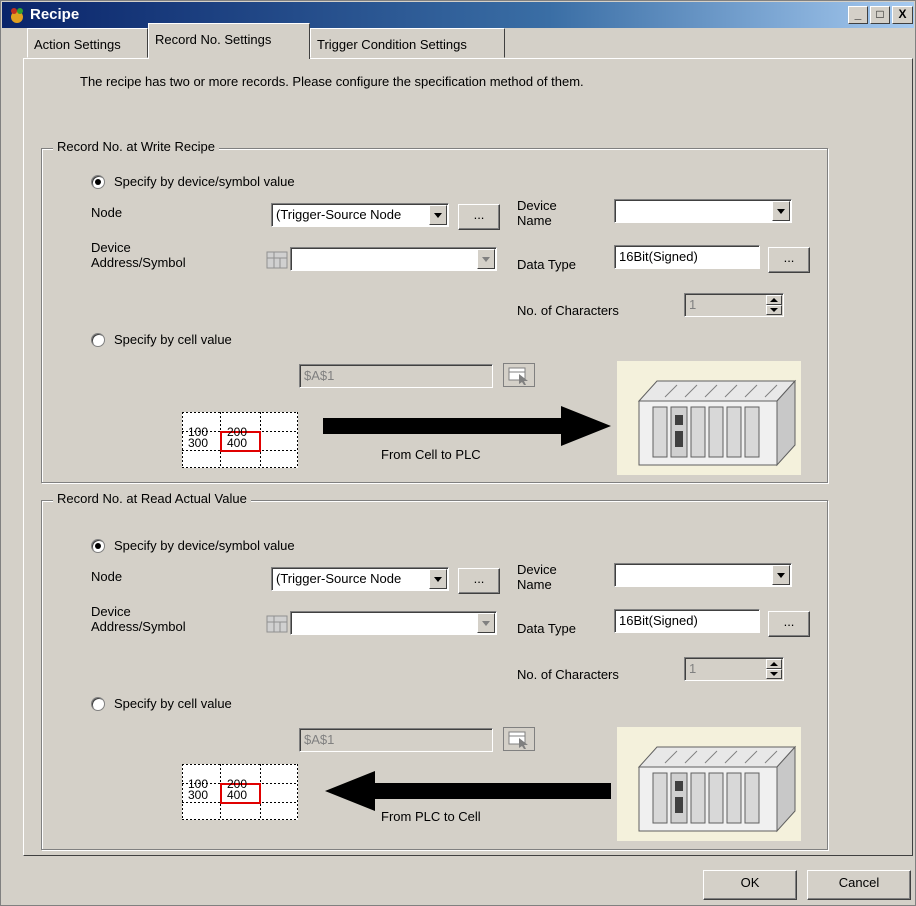 Image resolution: width=916 pixels, height=906 pixels. What do you see at coordinates (859, 885) in the screenshot?
I see `cancel-button: Cancel` at bounding box center [859, 885].